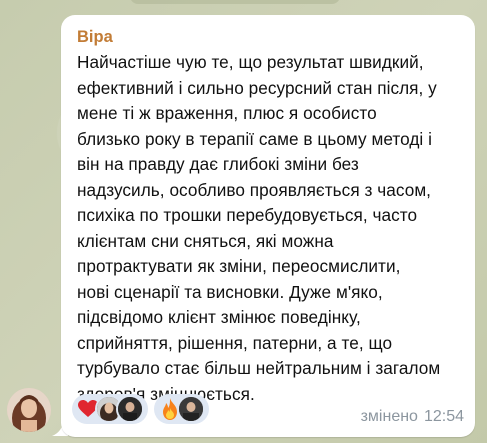 This screenshot has height=443, width=487. What do you see at coordinates (235, 342) in the screenshot?
I see `message-line: сприйняття, рішення, патерни, а те, що` at bounding box center [235, 342].